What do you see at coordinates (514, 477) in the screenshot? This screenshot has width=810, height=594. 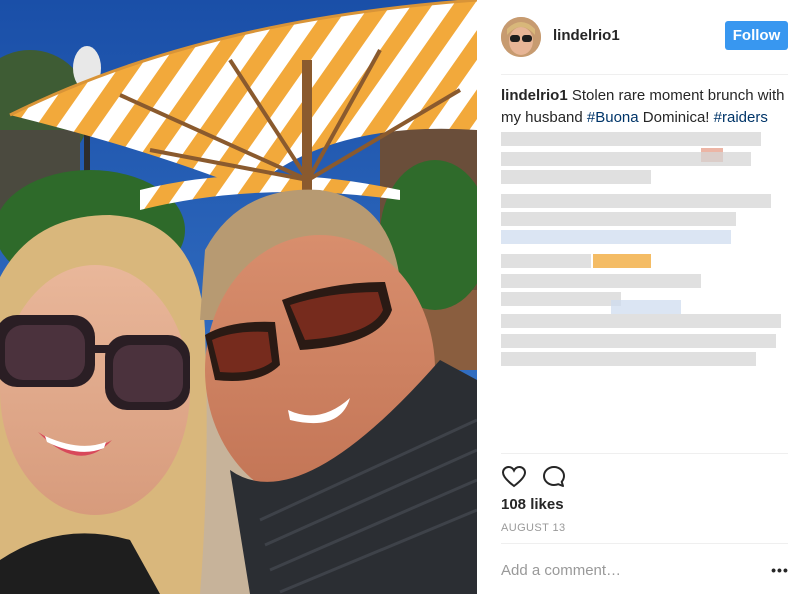 I see `heart-icon` at bounding box center [514, 477].